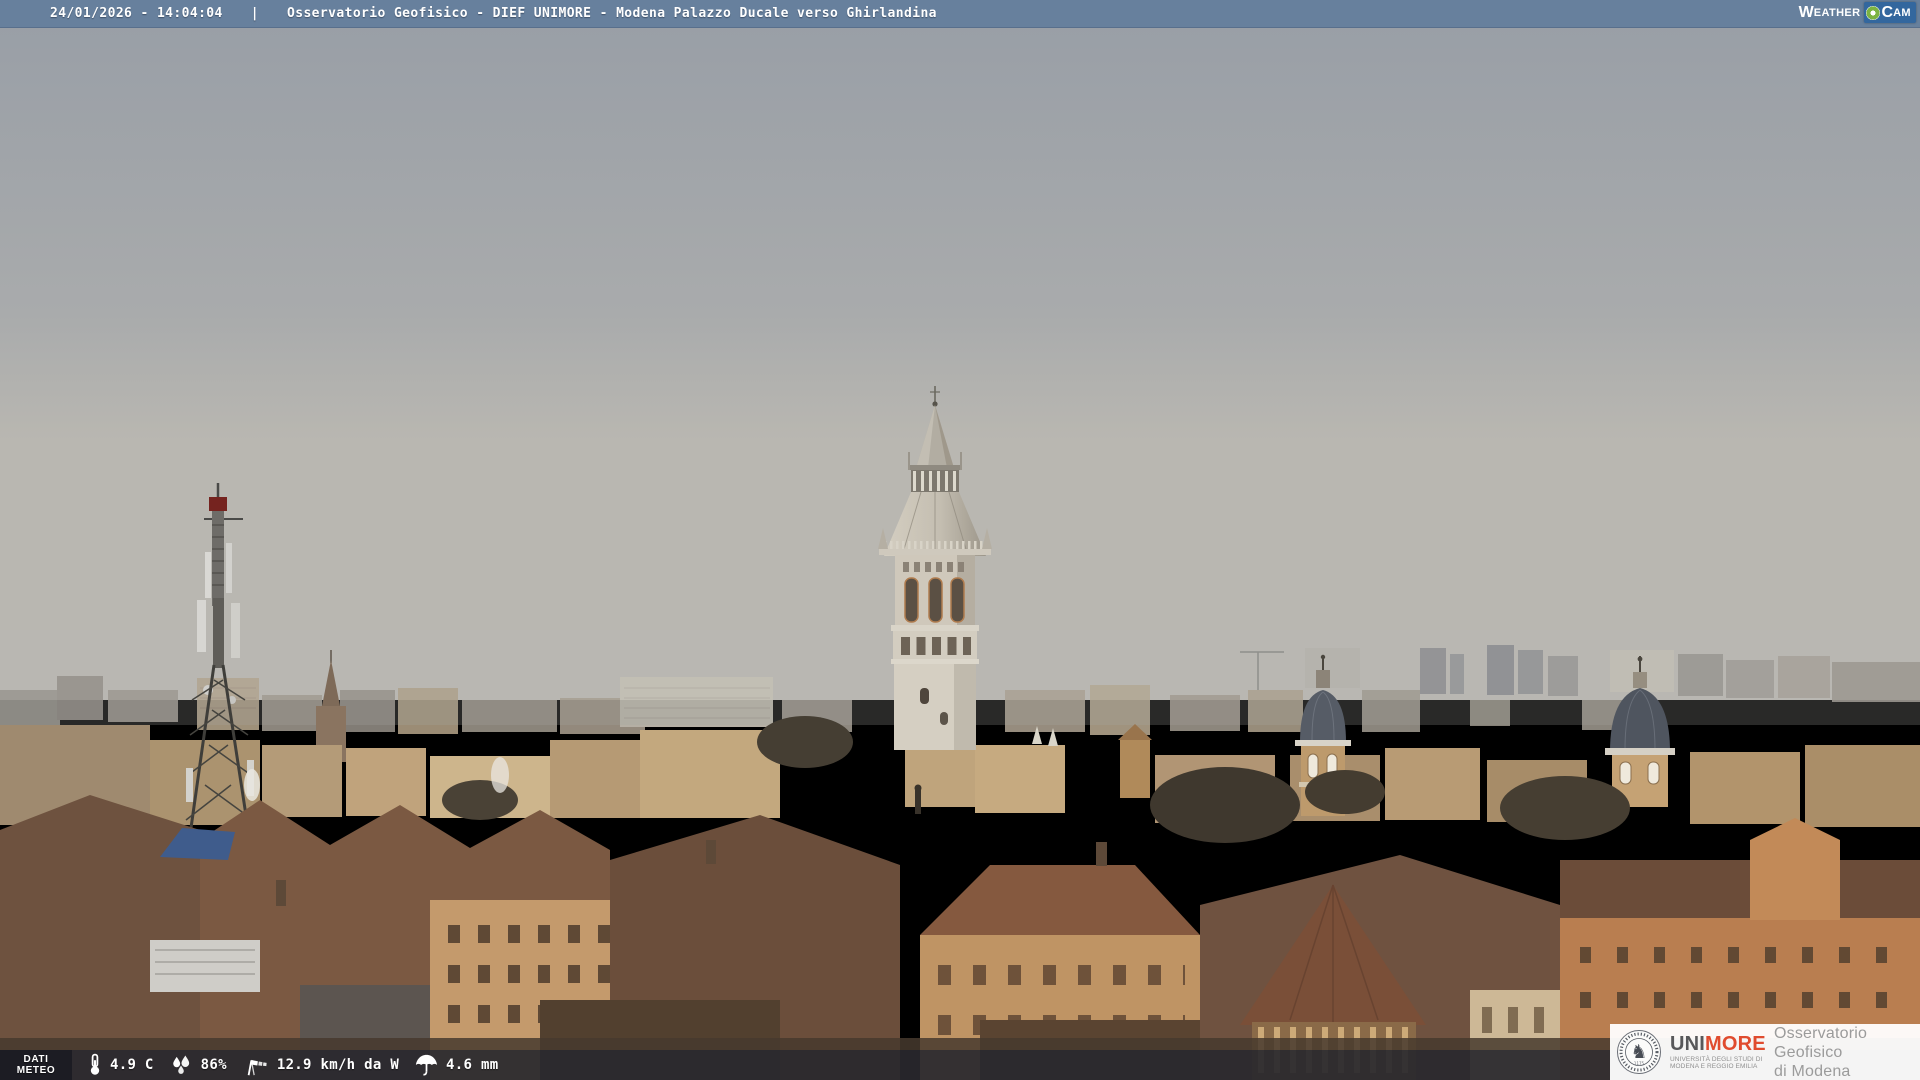  I want to click on wind-value: 12.9 km/h da W, so click(338, 1065).